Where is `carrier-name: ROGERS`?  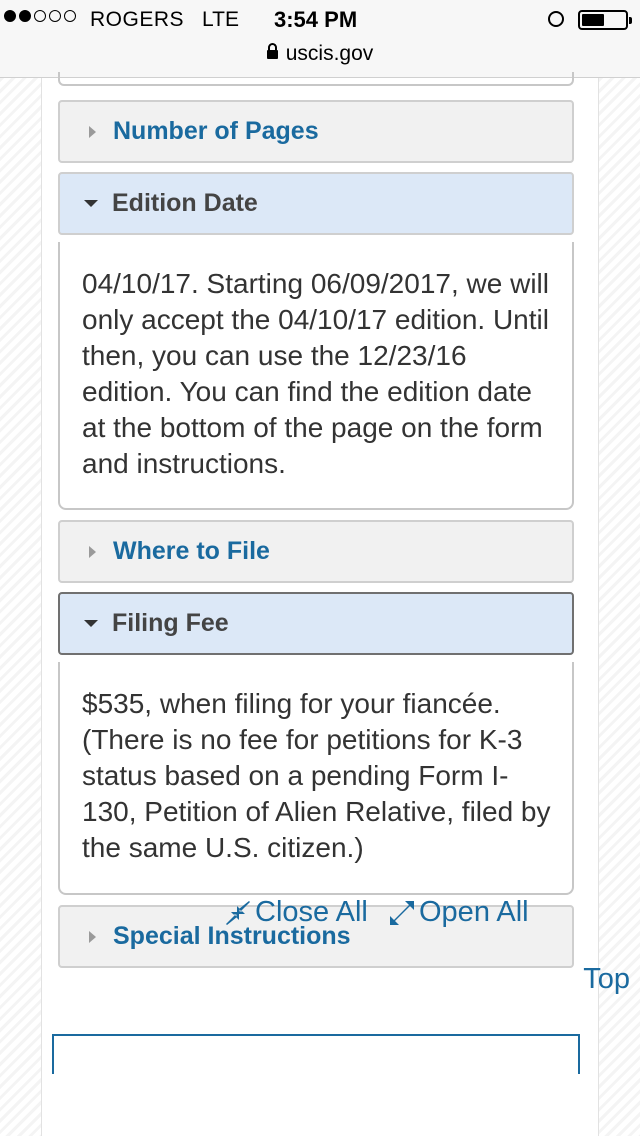
carrier-name: ROGERS is located at coordinates (137, 19).